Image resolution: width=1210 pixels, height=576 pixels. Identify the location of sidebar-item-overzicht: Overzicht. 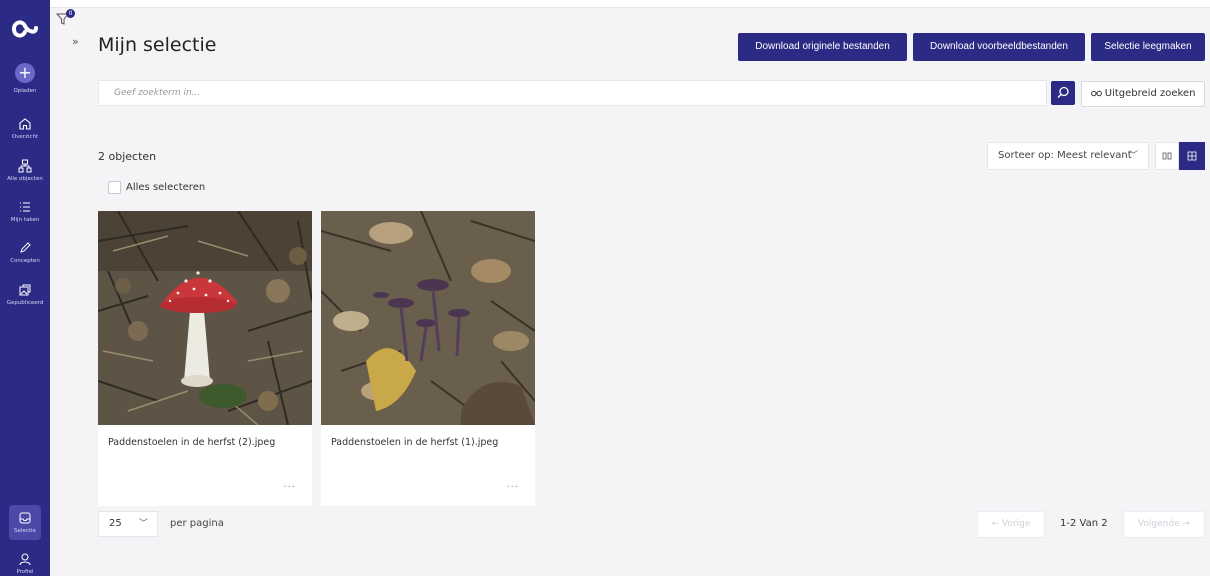
(25, 128).